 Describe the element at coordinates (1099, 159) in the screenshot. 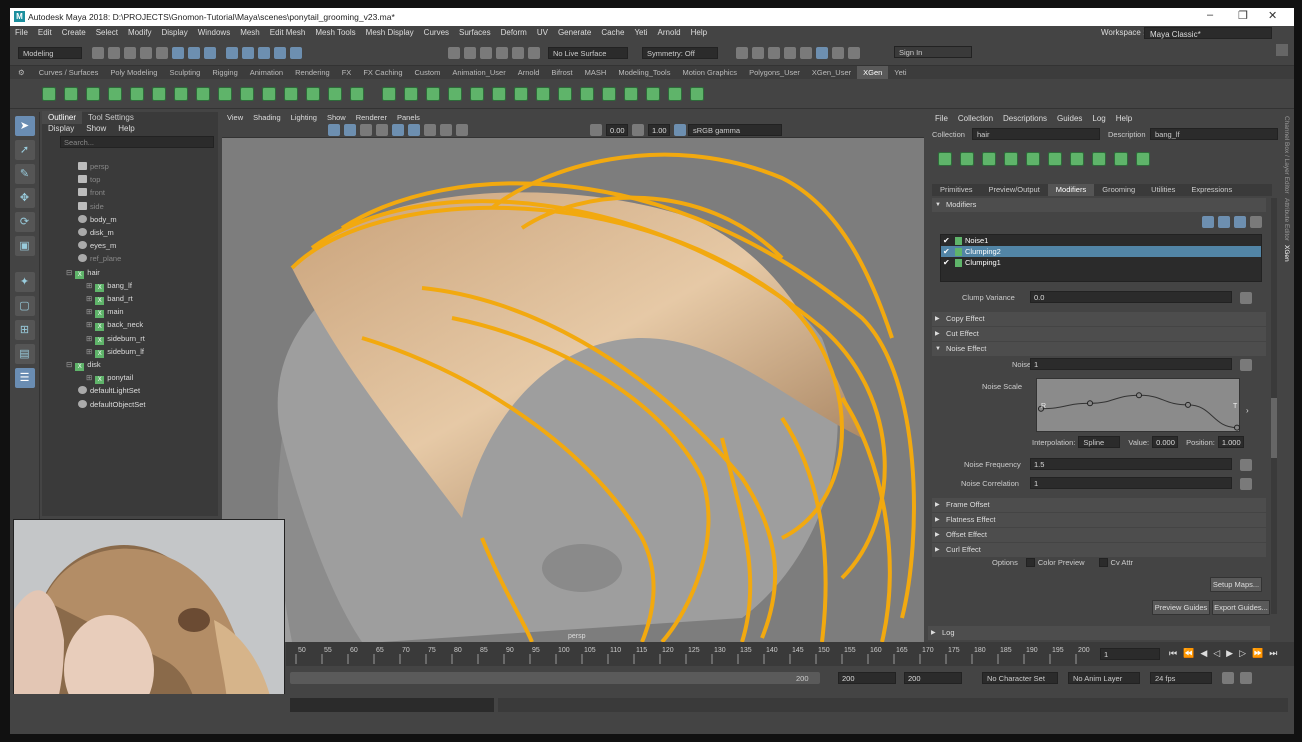

I see `flip-guide-icon` at that location.